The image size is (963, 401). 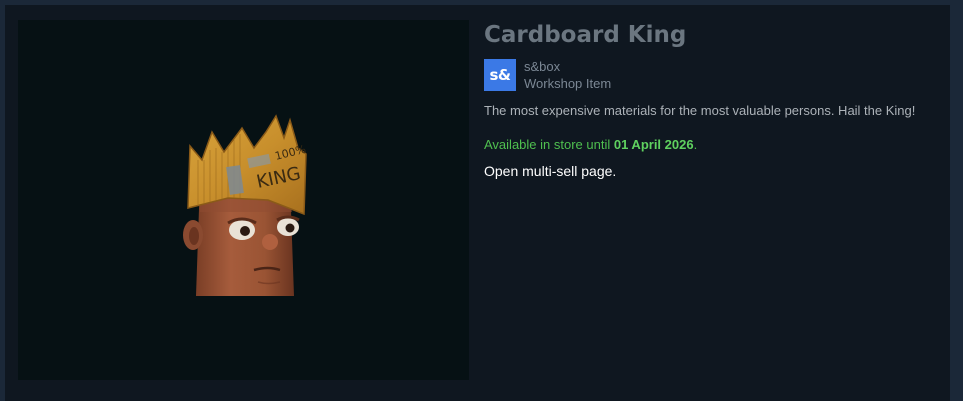 I want to click on availability-prefix: Available in store until, so click(x=549, y=144).